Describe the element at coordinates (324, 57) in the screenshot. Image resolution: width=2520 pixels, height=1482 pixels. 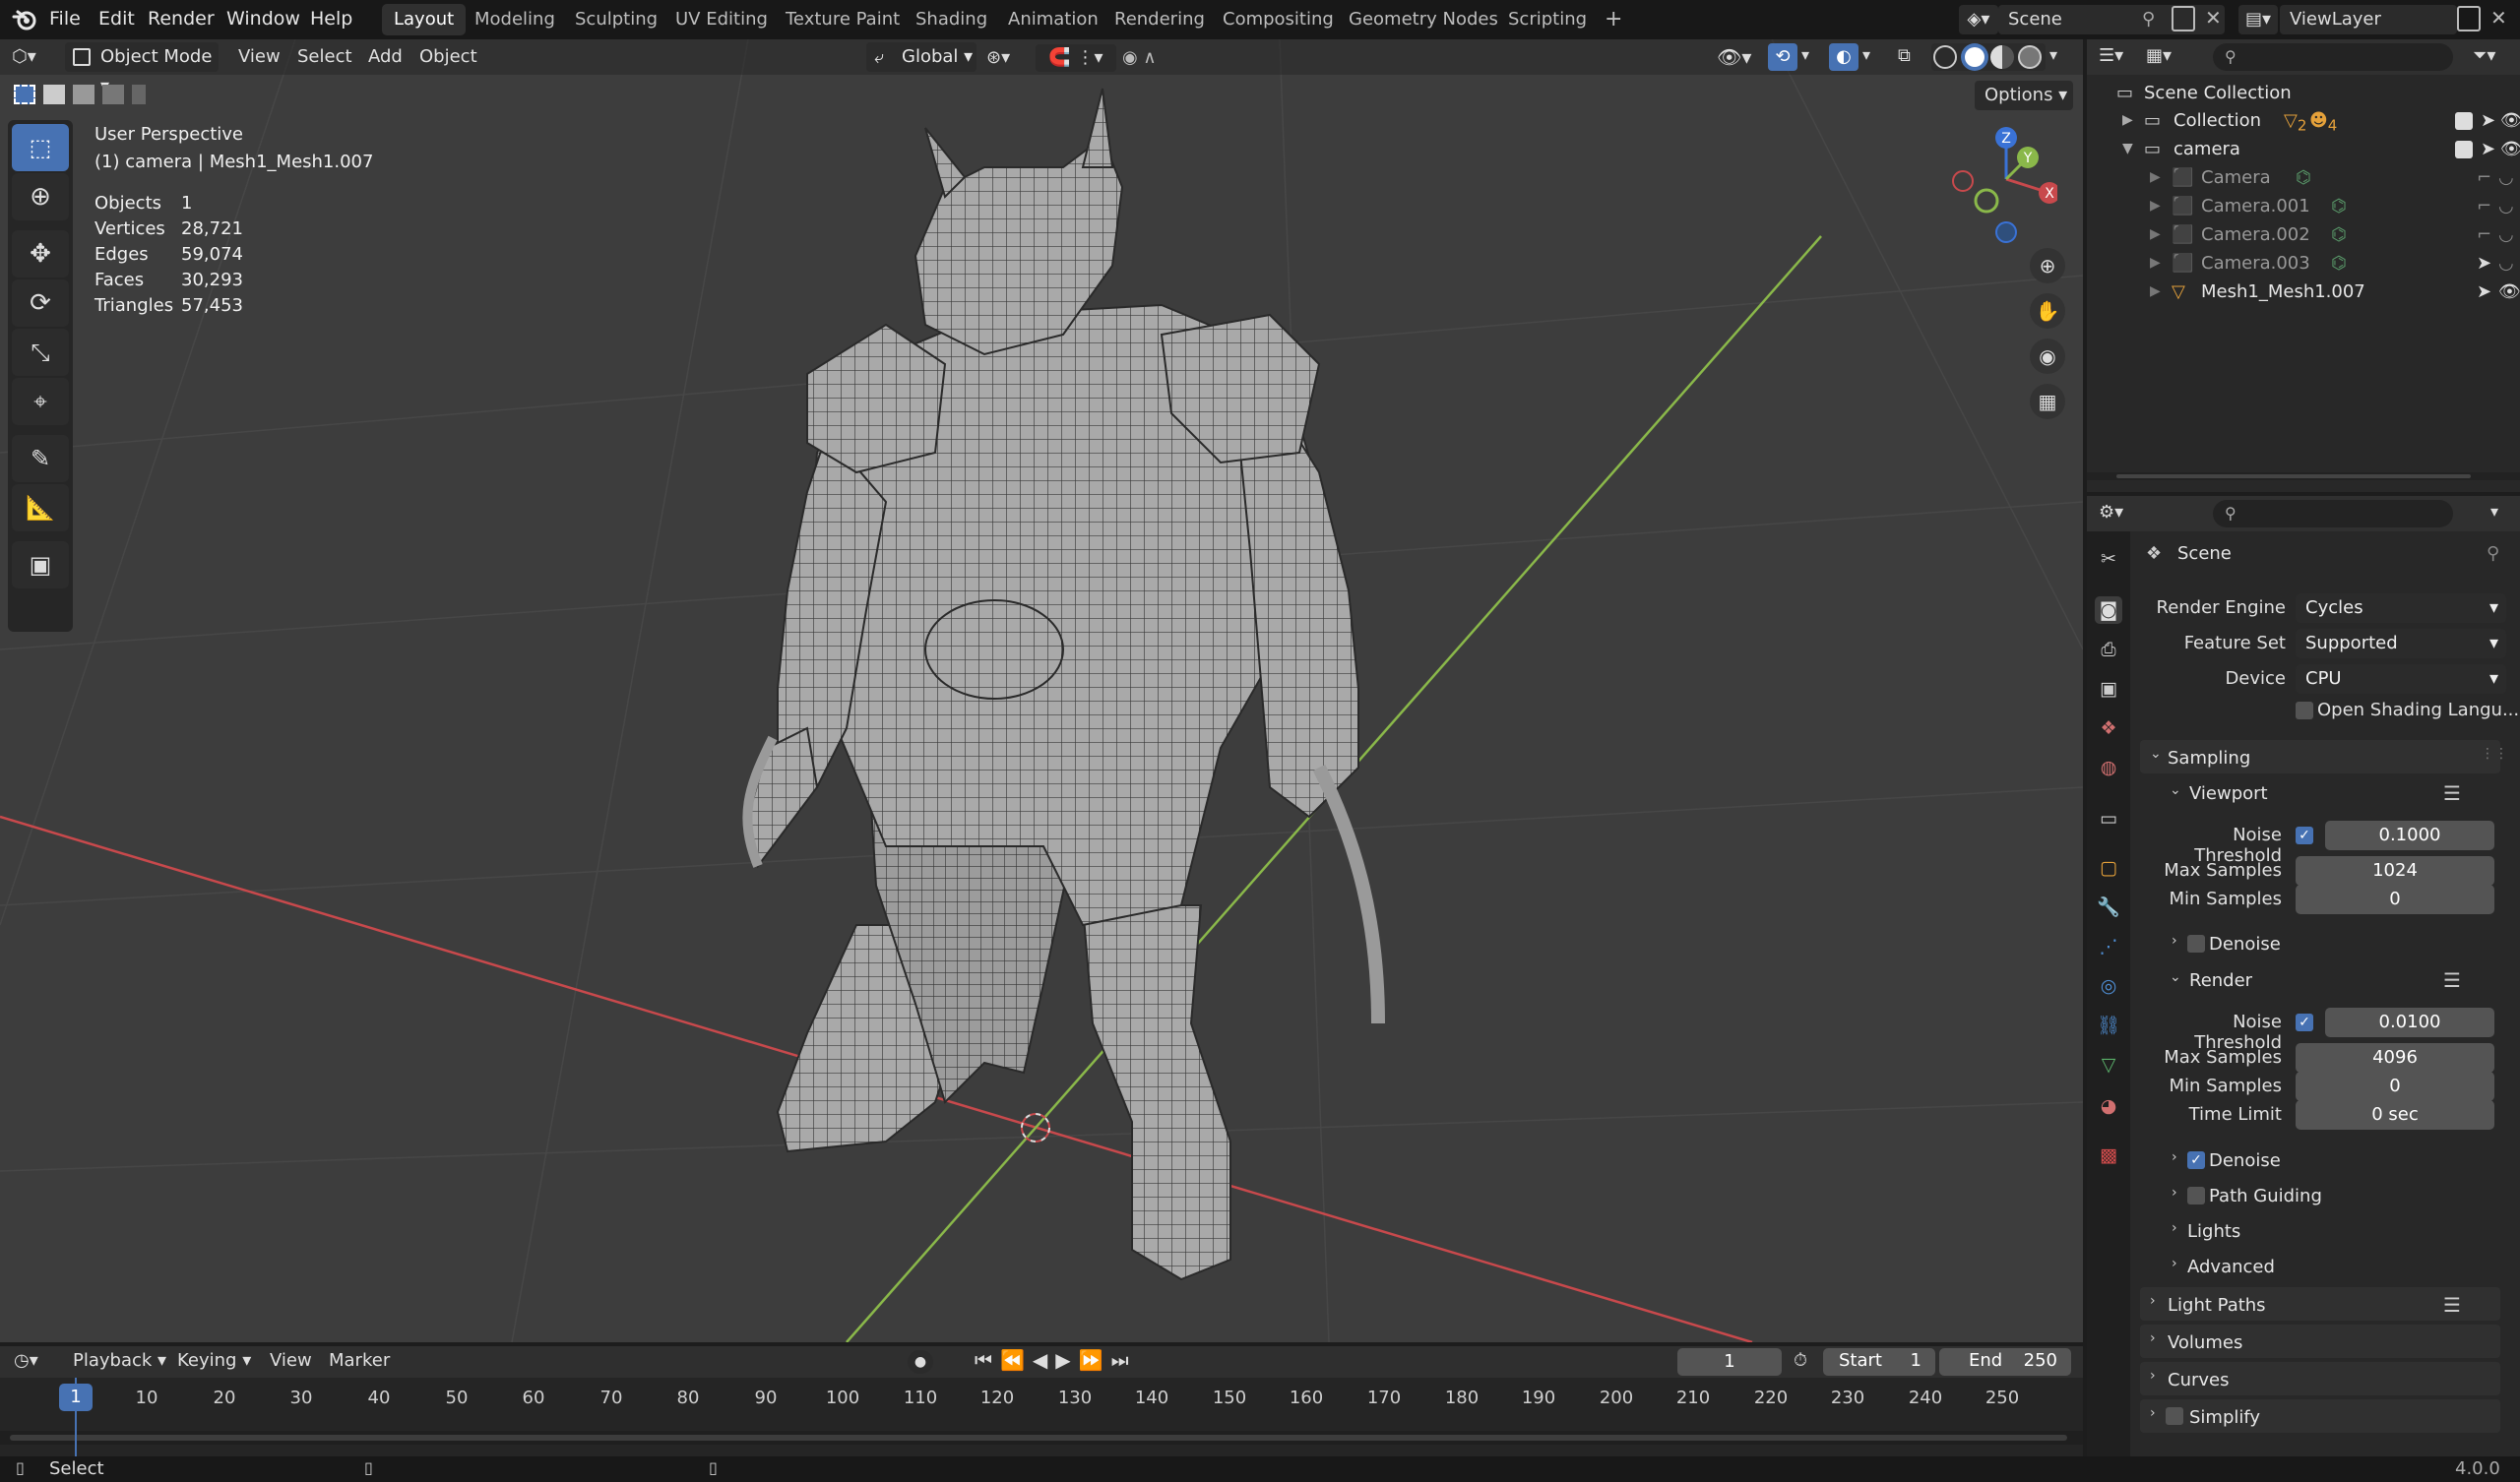
I see `menu-select: Select` at that location.